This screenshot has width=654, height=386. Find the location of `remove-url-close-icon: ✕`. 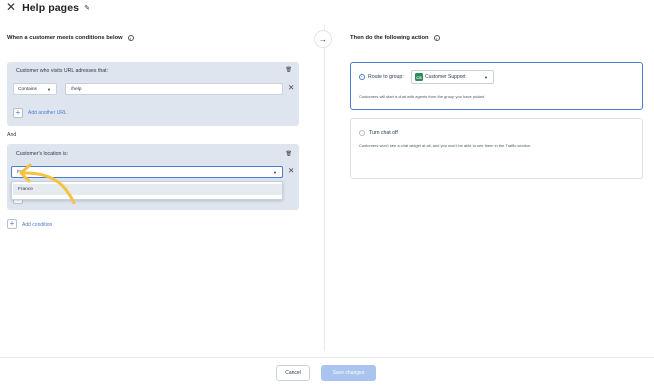

remove-url-close-icon: ✕ is located at coordinates (291, 87).